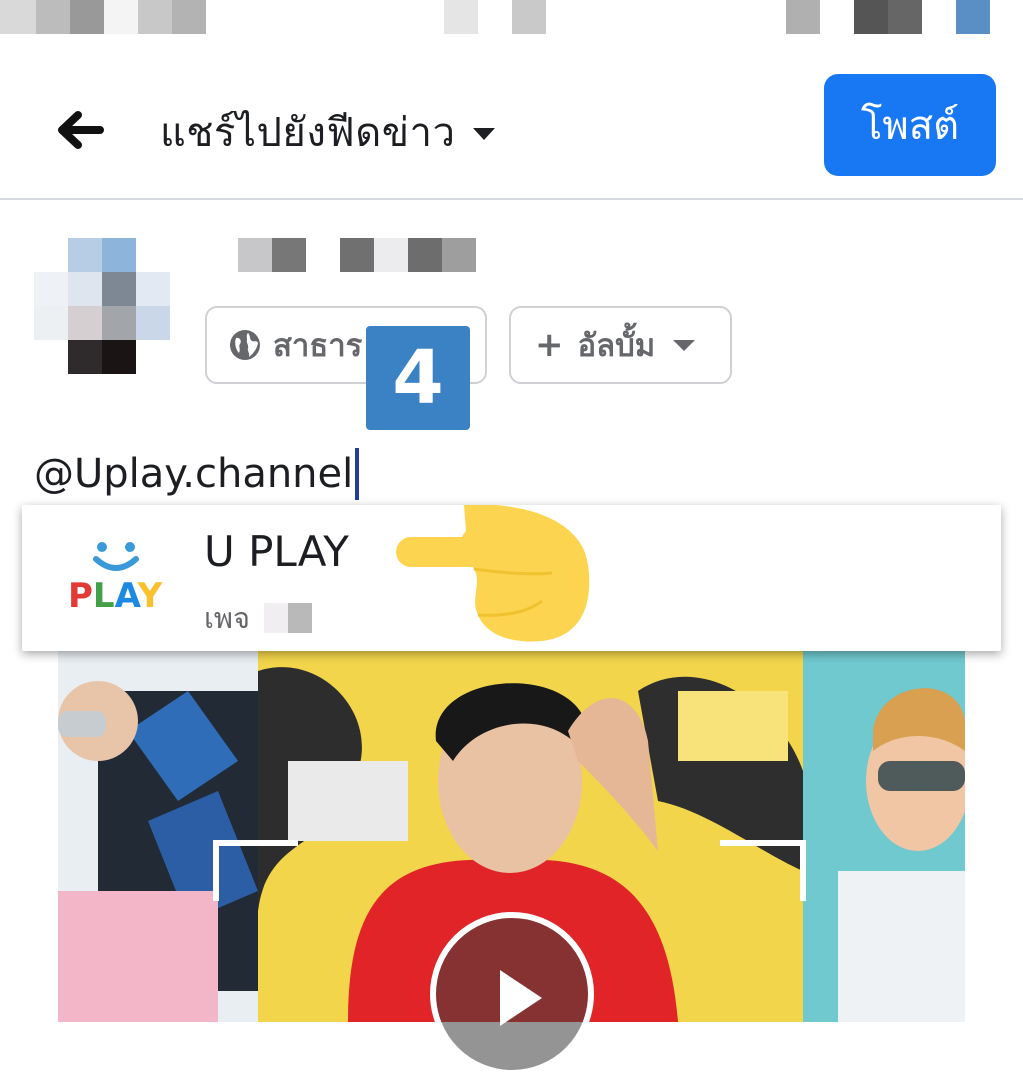 This screenshot has width=1023, height=1076. Describe the element at coordinates (250, 255) in the screenshot. I see `user-name` at that location.